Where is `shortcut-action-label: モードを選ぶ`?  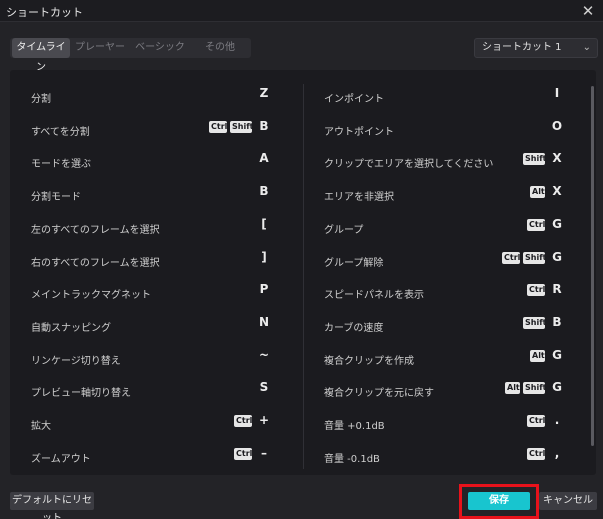
shortcut-action-label: モードを選ぶ is located at coordinates (61, 165).